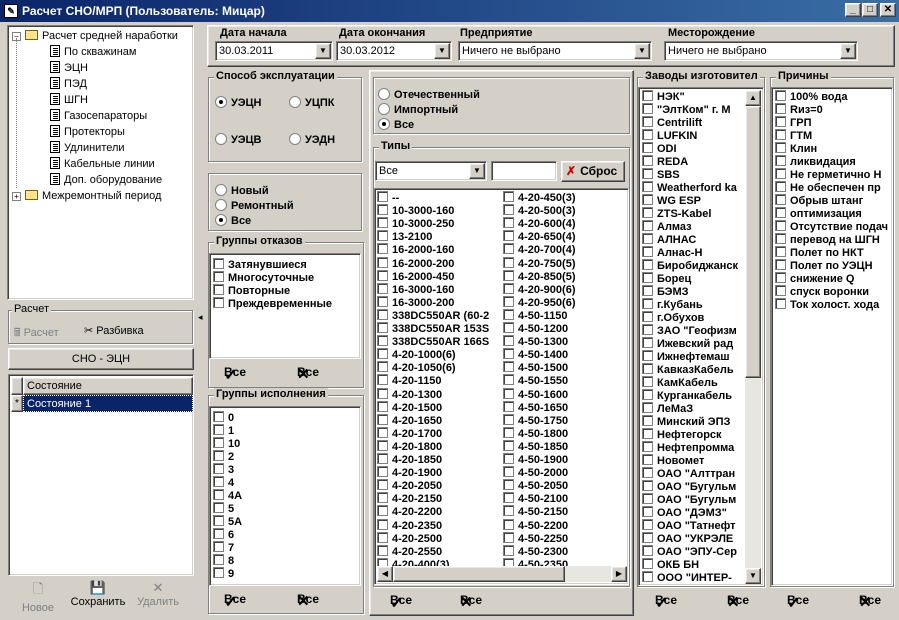  I want to click on type-item: 4-20-450(3), so click(539, 197).